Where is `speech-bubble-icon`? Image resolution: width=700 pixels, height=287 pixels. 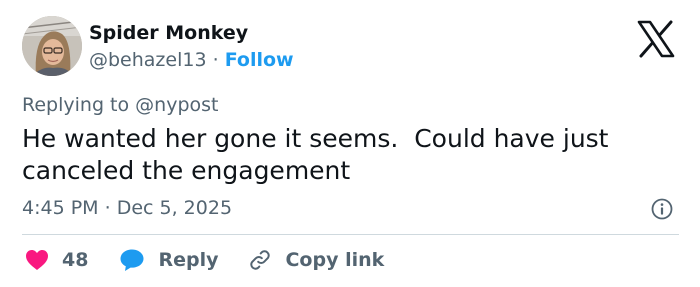
speech-bubble-icon is located at coordinates (132, 260).